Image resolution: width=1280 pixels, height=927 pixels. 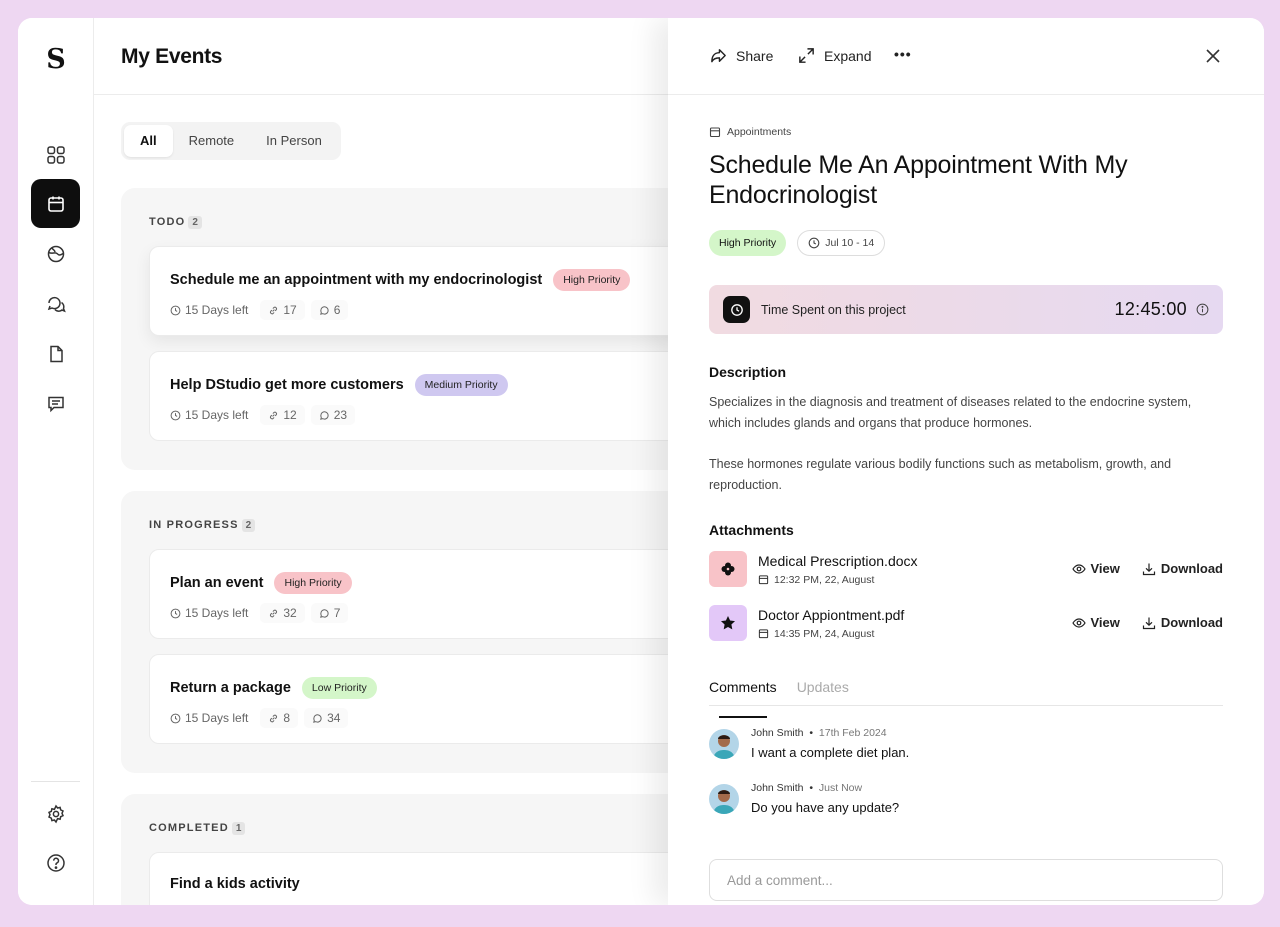 What do you see at coordinates (1150, 309) in the screenshot?
I see `time-spent-value: 12:45:00` at bounding box center [1150, 309].